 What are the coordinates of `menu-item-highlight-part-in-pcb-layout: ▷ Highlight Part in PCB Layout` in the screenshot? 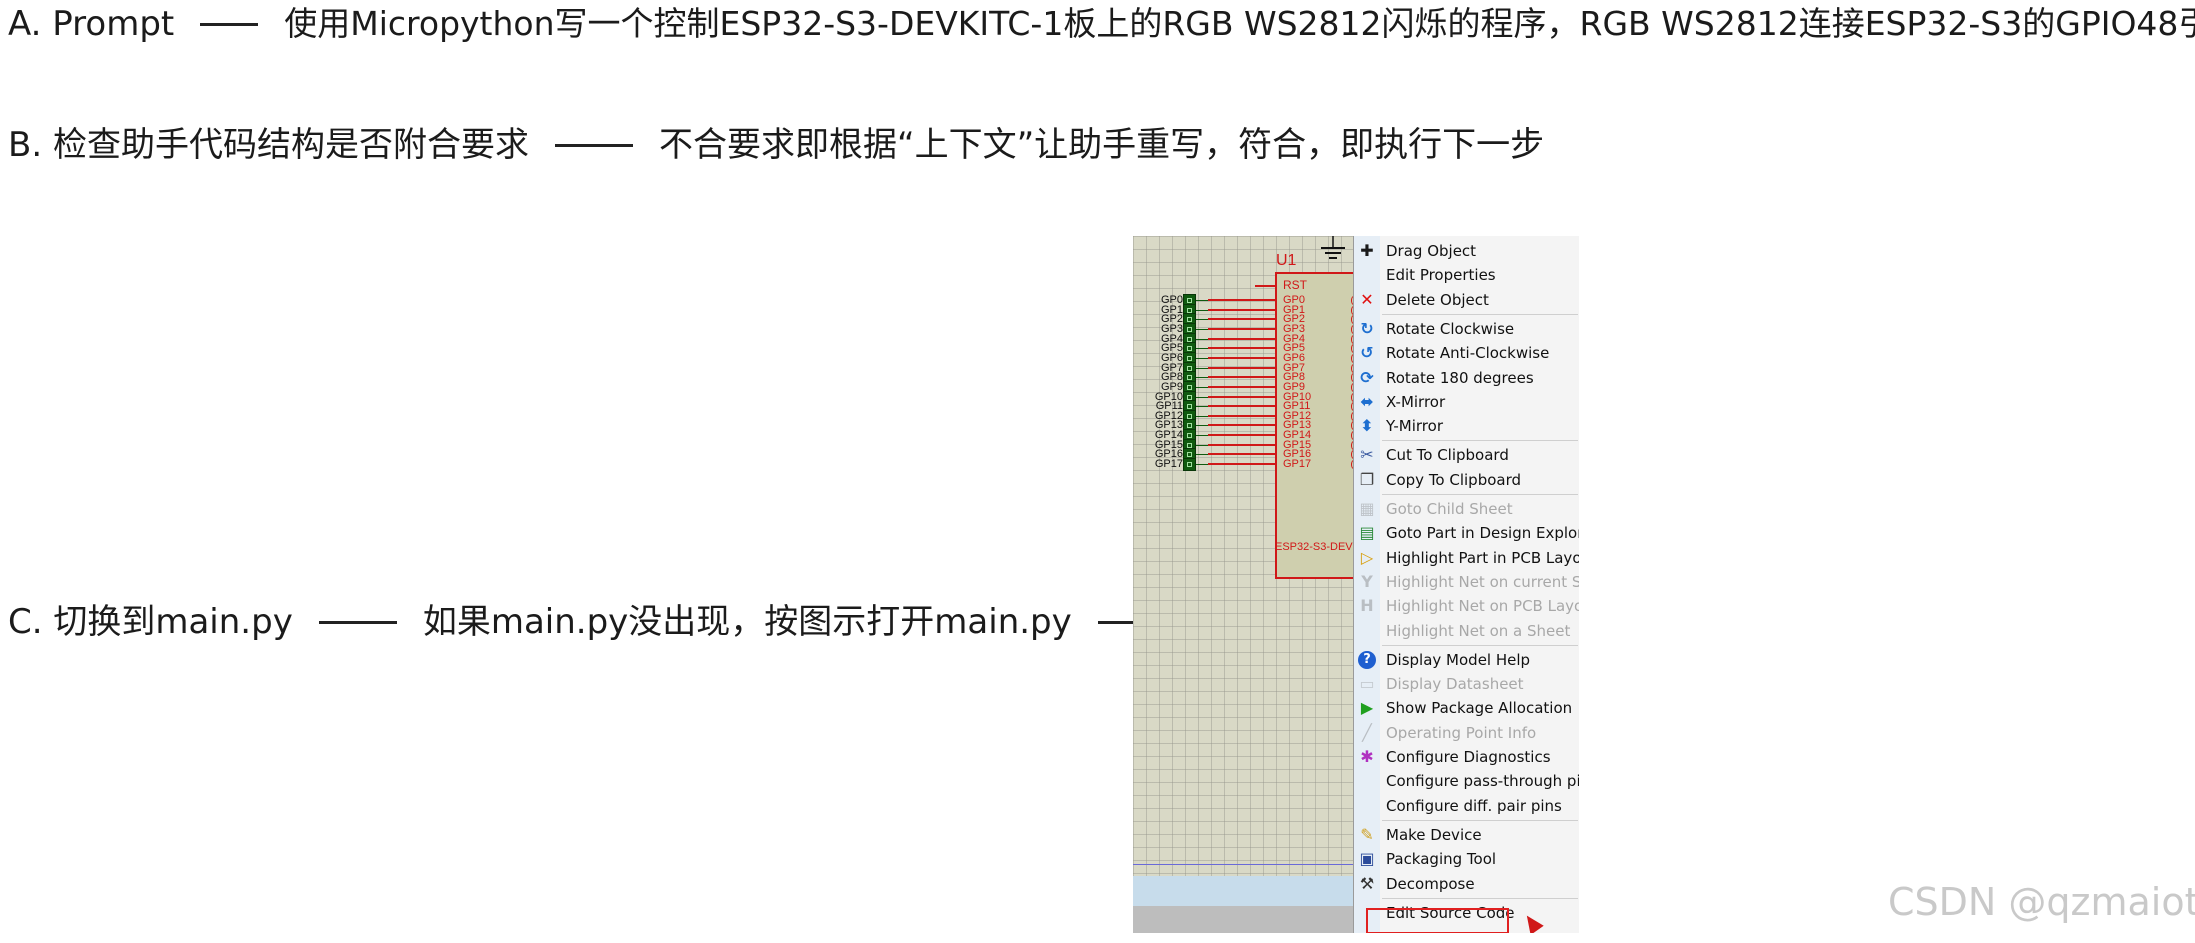 It's located at (1466, 558).